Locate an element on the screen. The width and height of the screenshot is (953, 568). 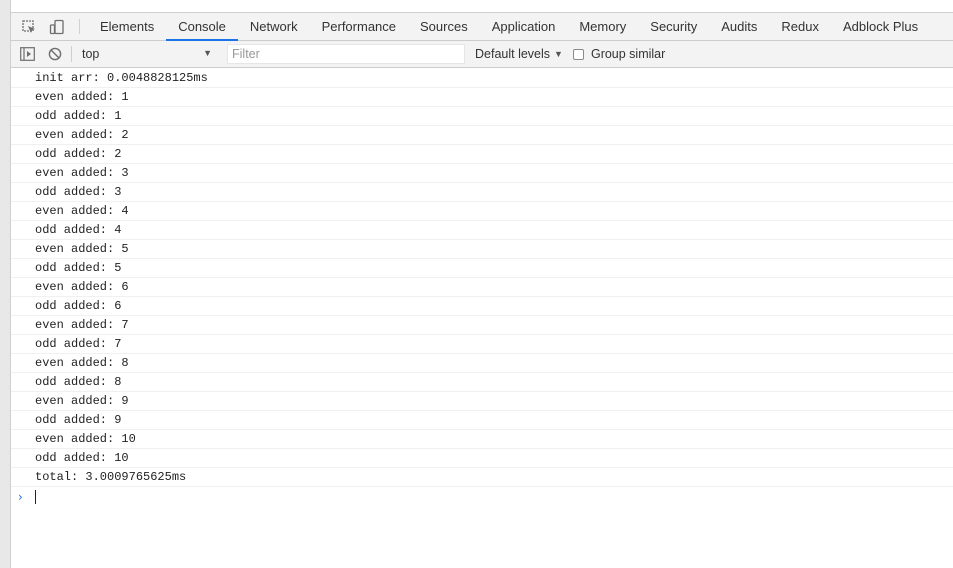
console-message: total: 3.0009765625ms is located at coordinates (482, 477).